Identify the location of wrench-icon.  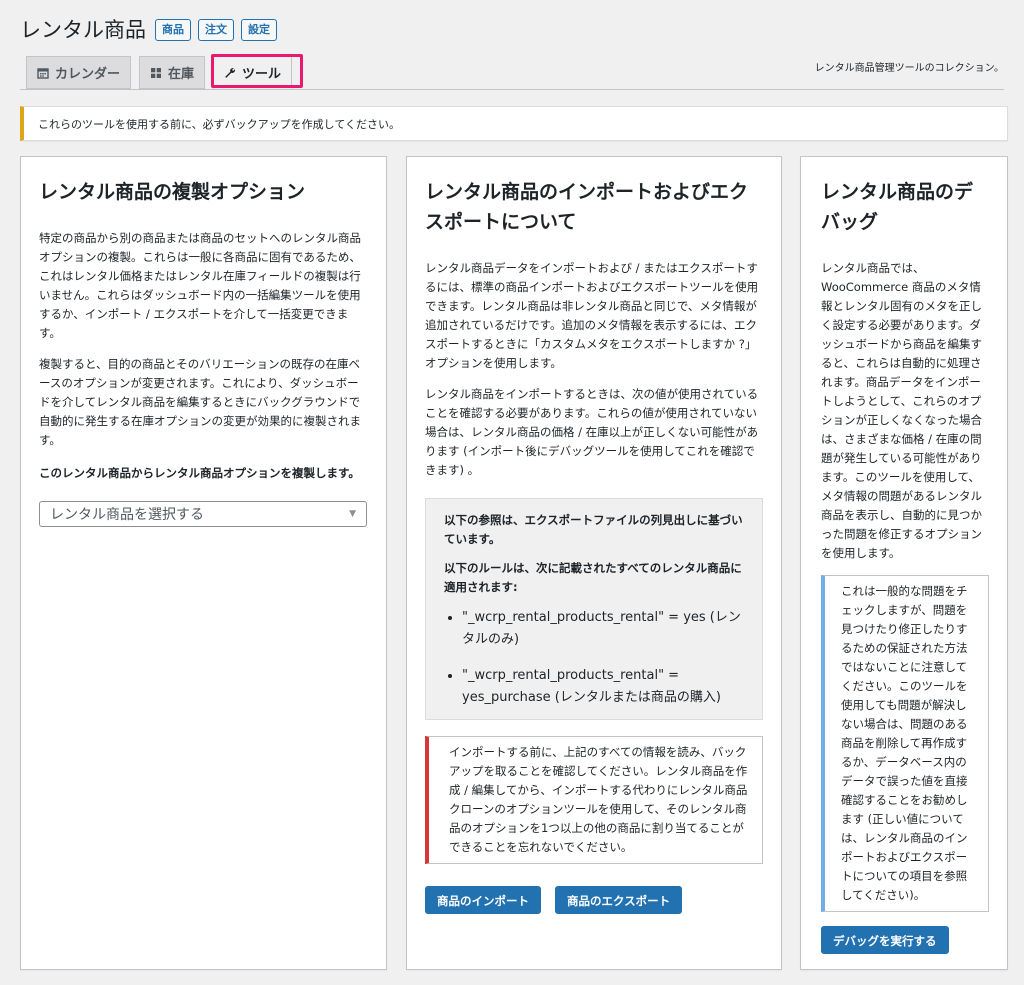
(230, 72).